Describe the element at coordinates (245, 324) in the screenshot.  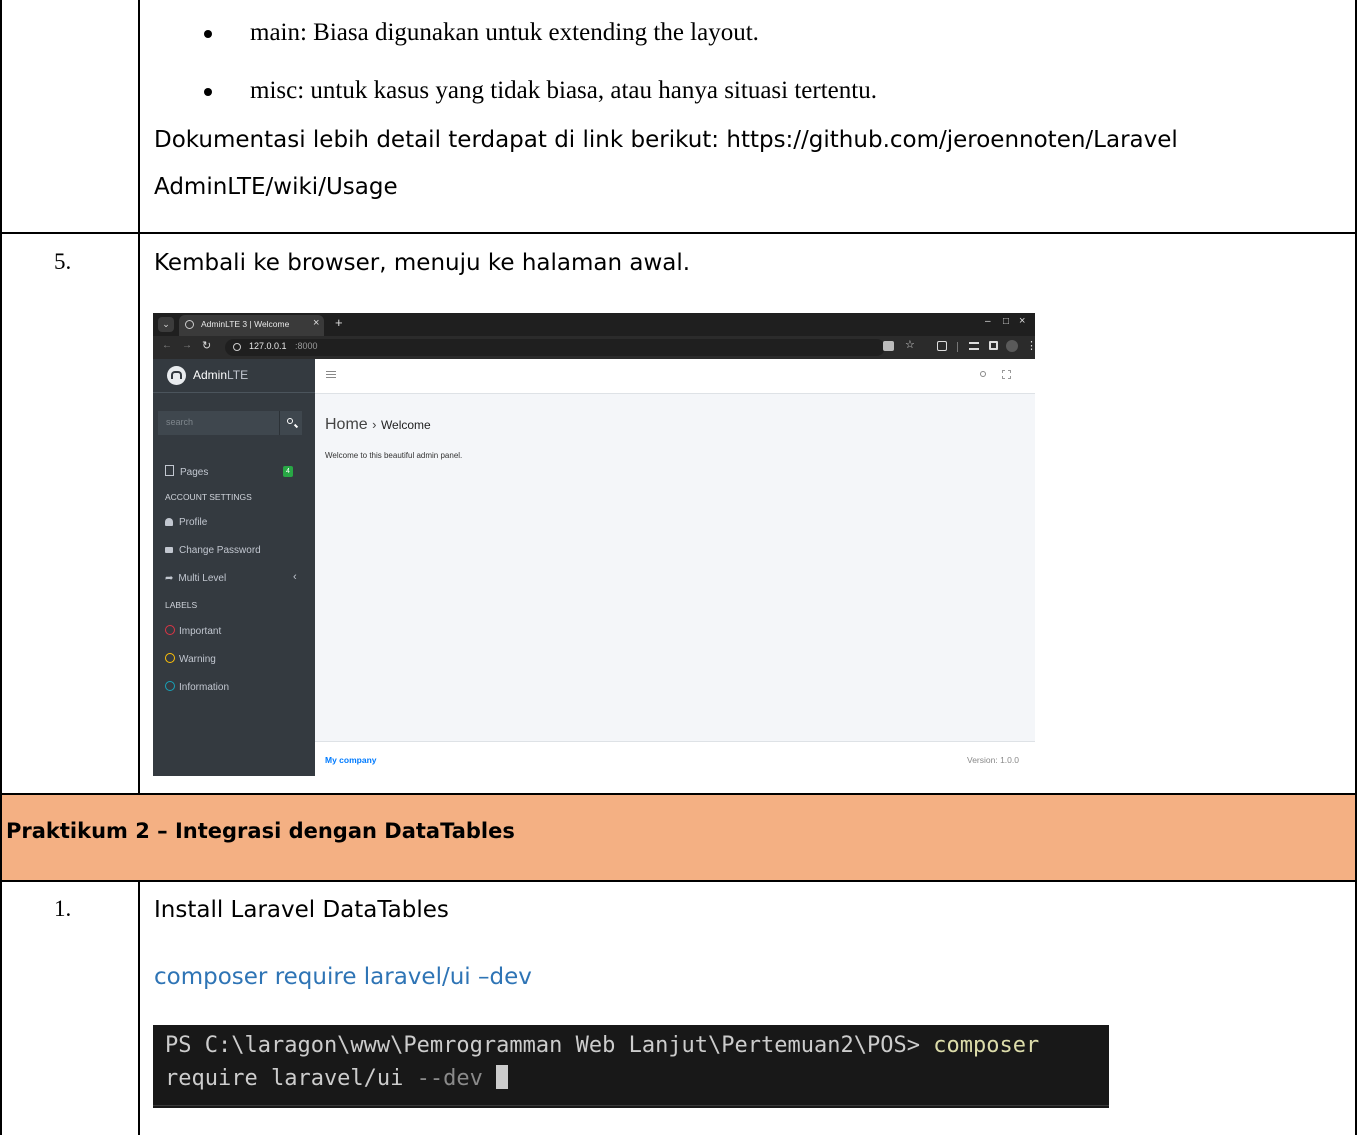
I see `tab-title: AdminLTE 3 | Welcome` at that location.